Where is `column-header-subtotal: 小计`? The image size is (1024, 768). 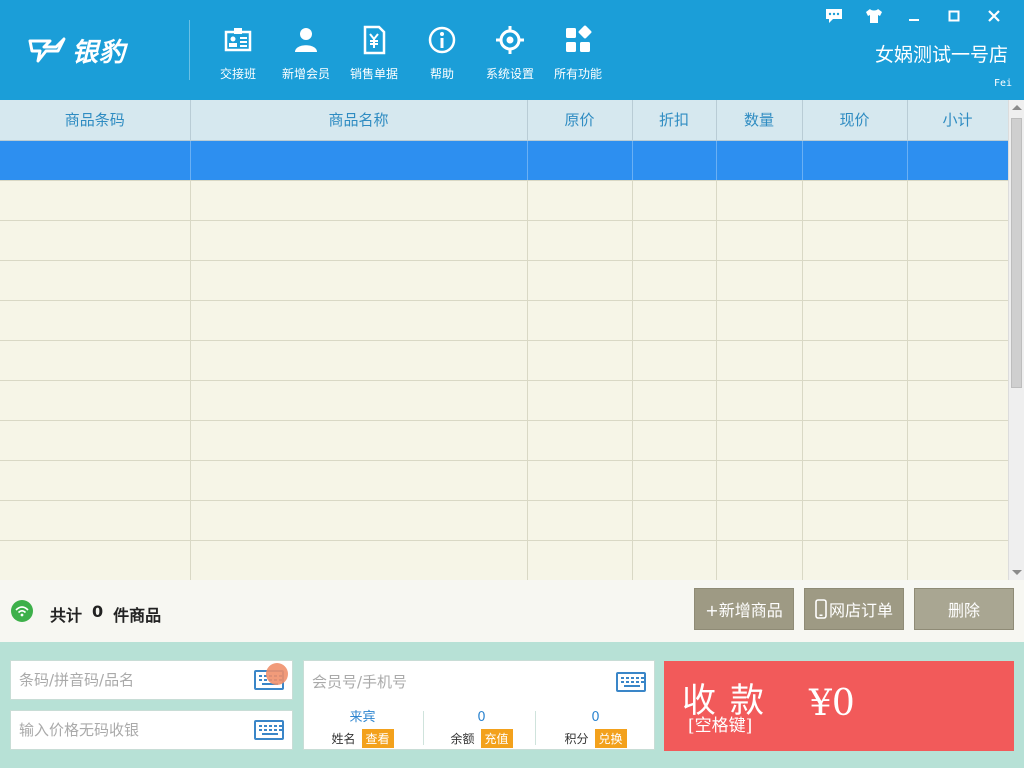
column-header-subtotal: 小计 is located at coordinates (957, 120).